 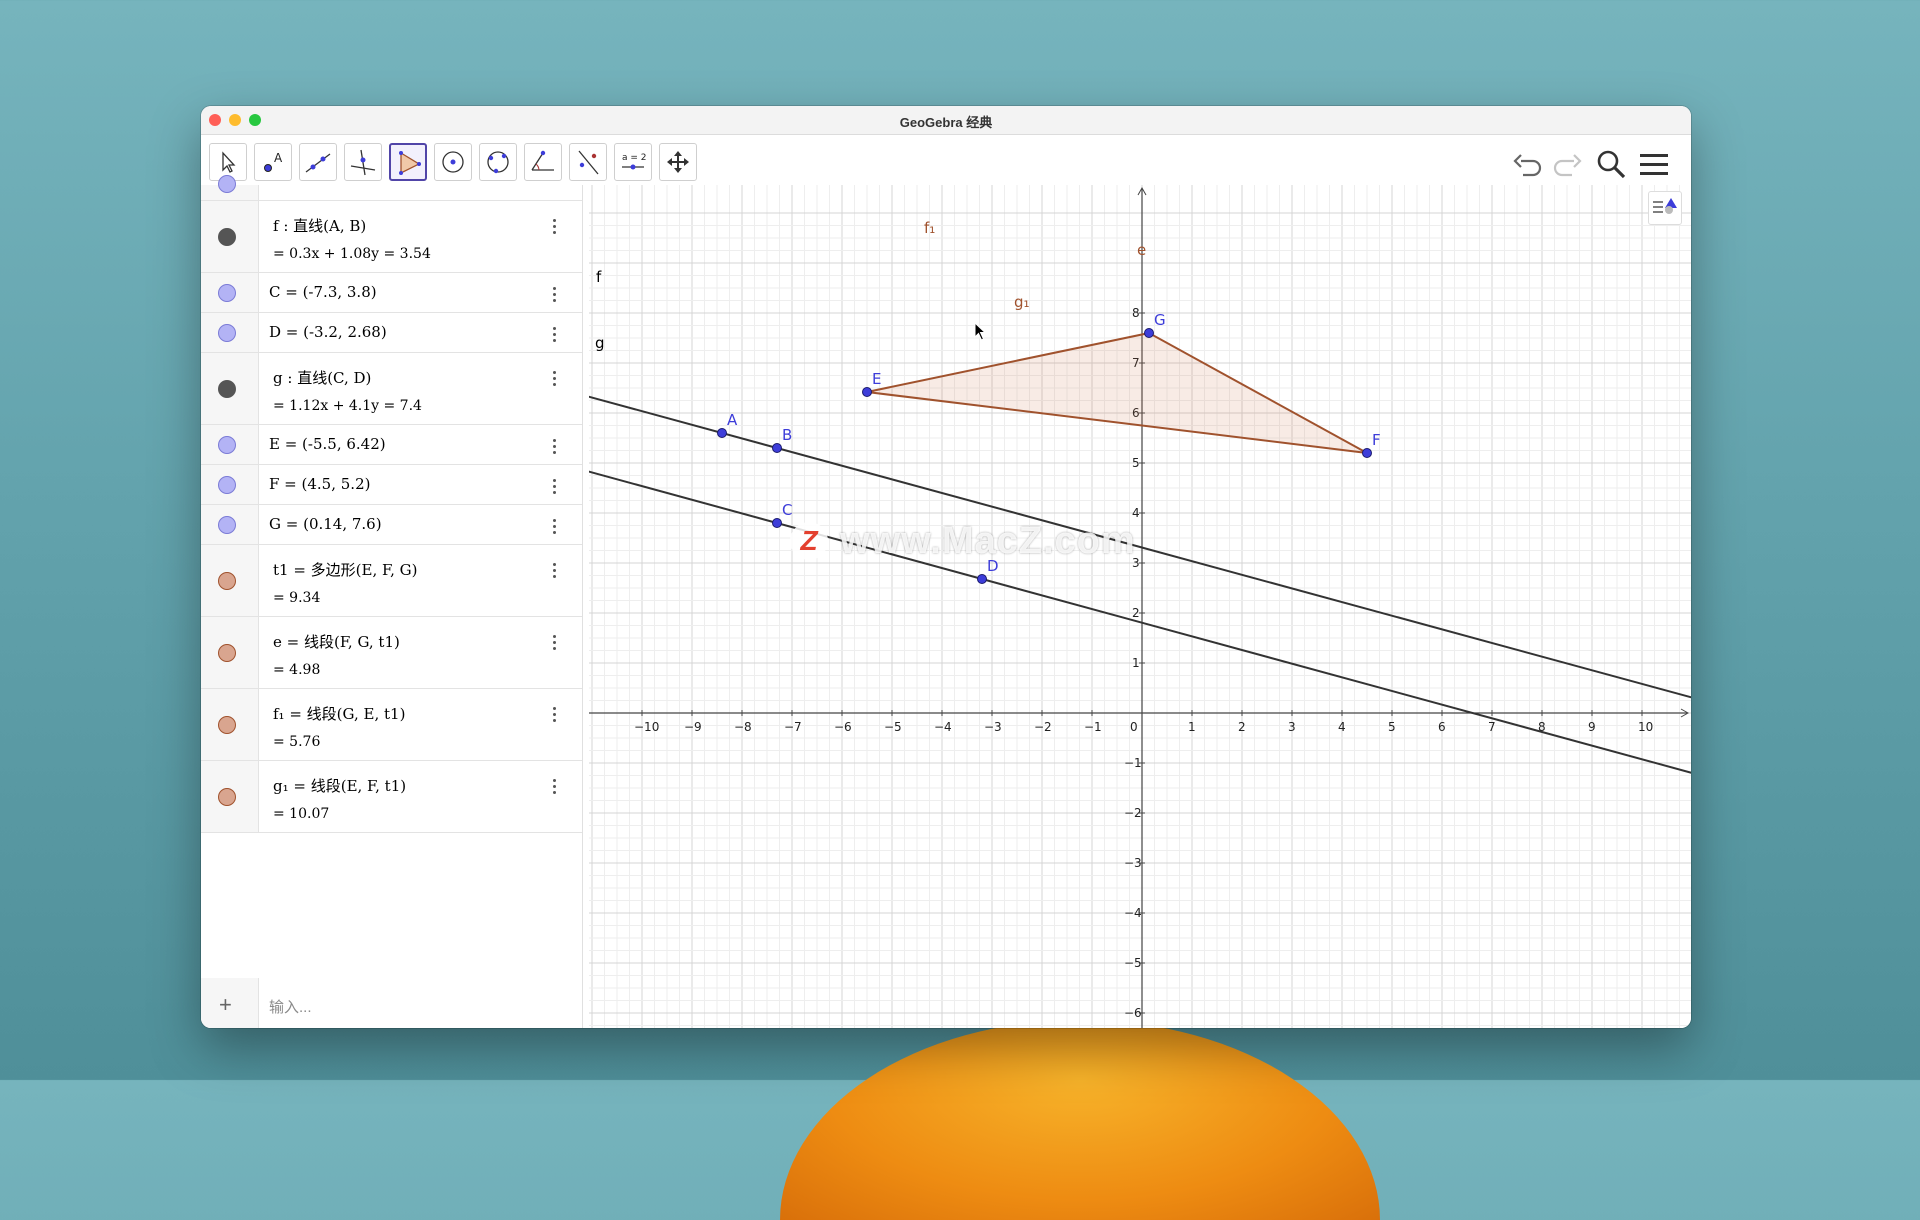 What do you see at coordinates (1133, 913) in the screenshot?
I see `y-tick-label: −4` at bounding box center [1133, 913].